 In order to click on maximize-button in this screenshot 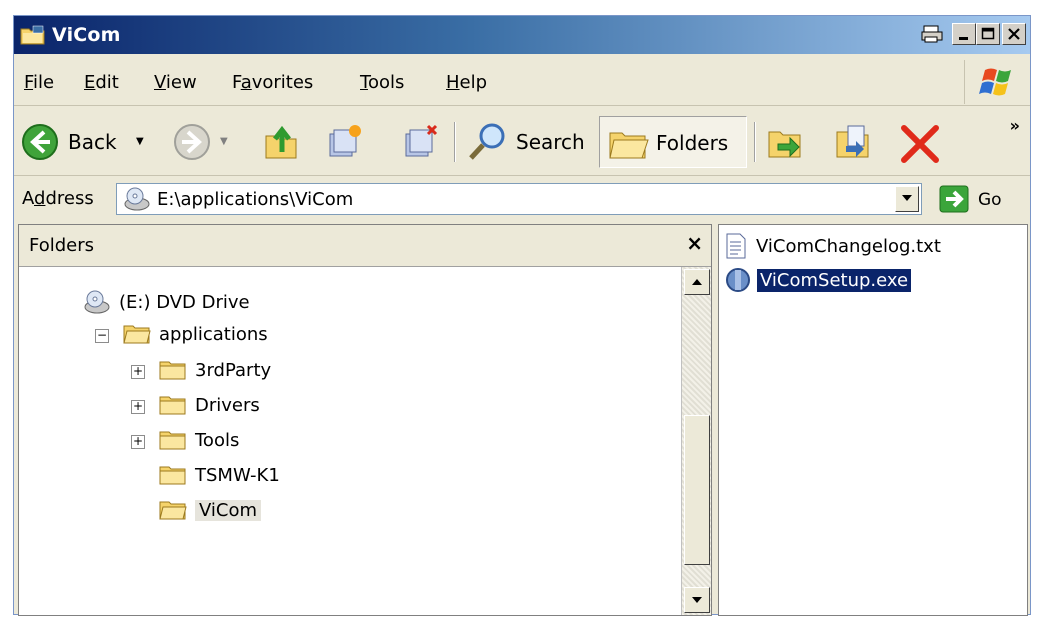, I will do `click(988, 34)`.